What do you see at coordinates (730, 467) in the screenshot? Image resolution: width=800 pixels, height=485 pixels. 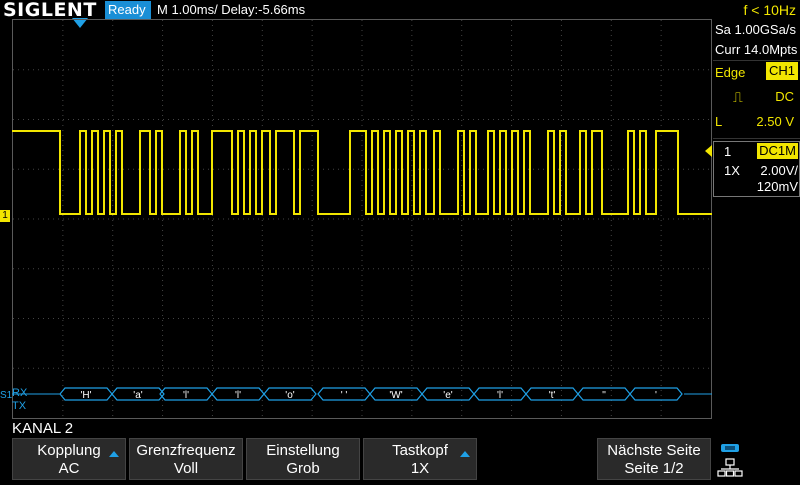 I see `network-icon` at bounding box center [730, 467].